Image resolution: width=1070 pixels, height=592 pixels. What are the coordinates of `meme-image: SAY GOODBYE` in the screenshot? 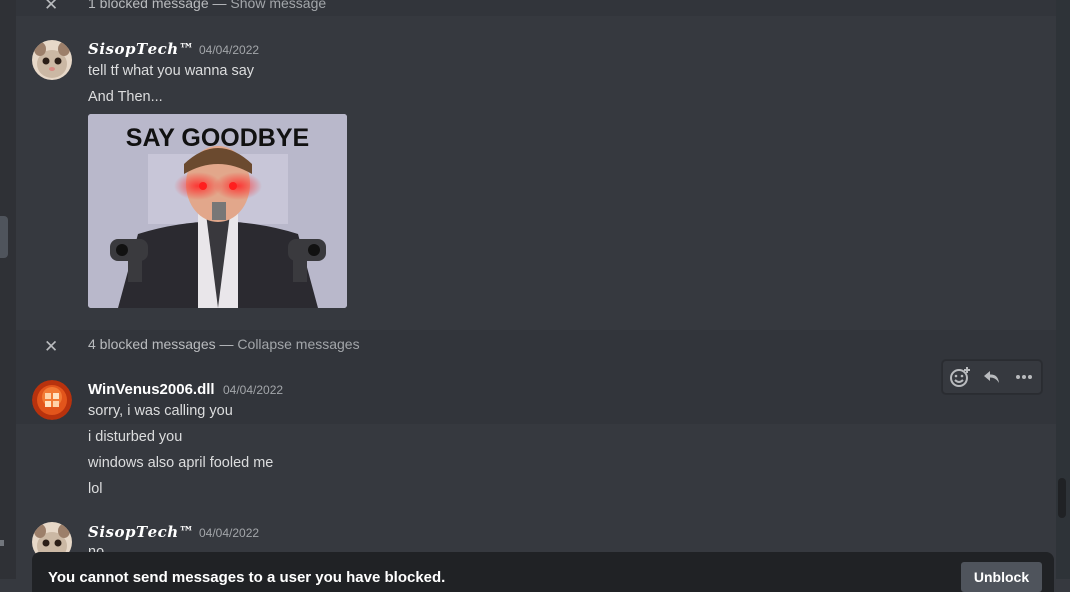 It's located at (217, 211).